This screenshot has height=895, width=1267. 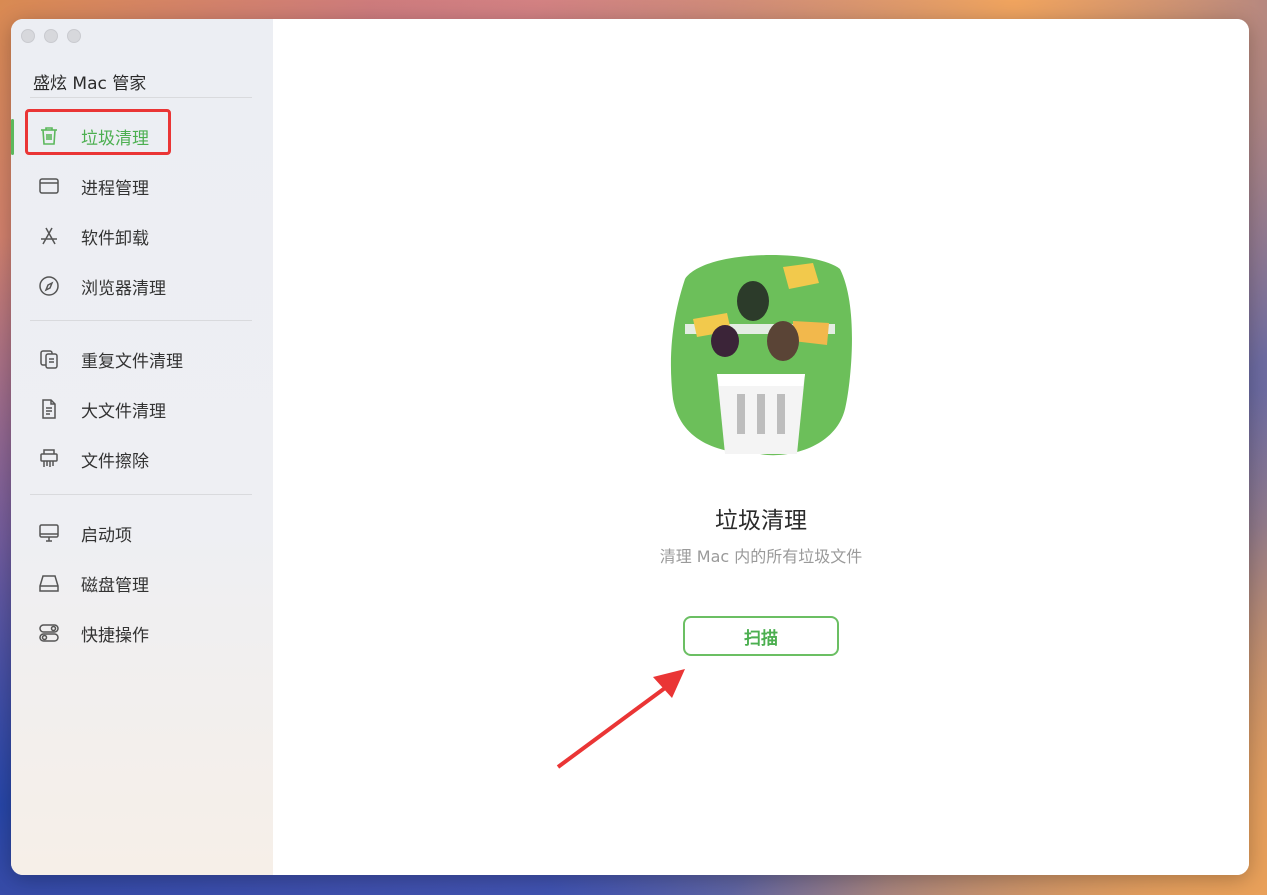 I want to click on sidebar-item-shortcuts: 快捷操作, so click(x=139, y=633).